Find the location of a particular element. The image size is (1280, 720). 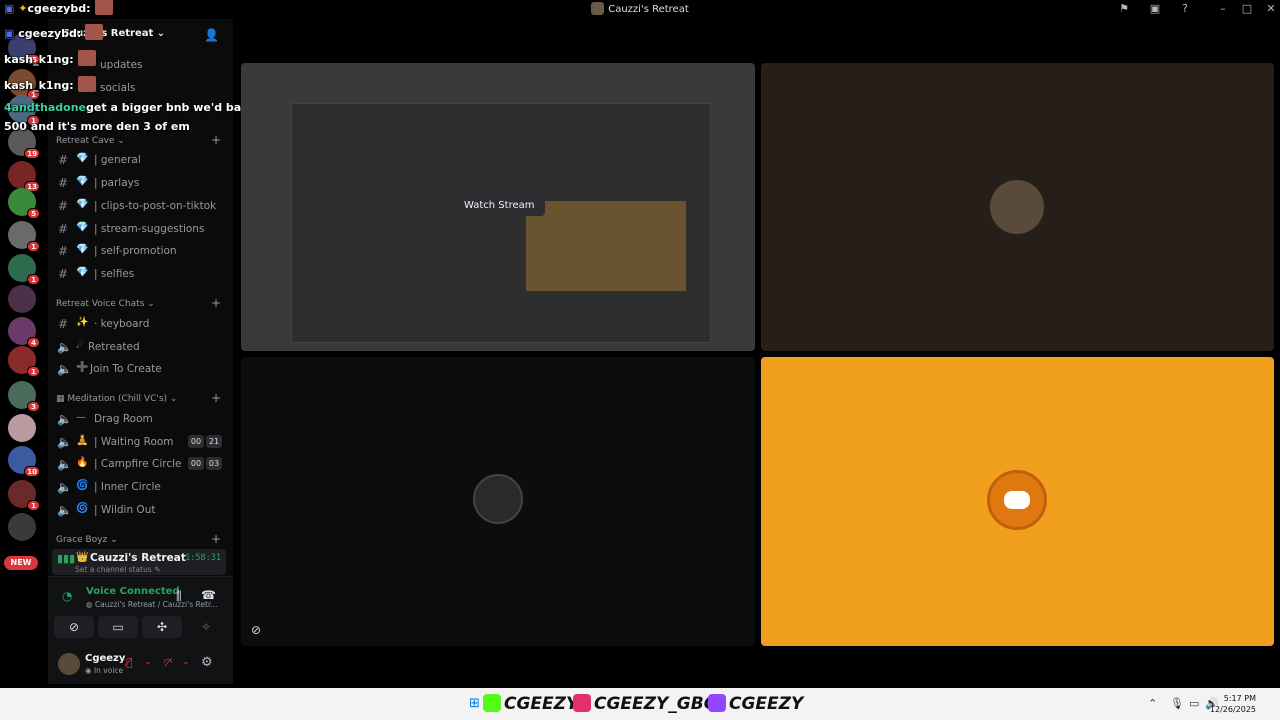

server-icon: 13 is located at coordinates (24, 176).